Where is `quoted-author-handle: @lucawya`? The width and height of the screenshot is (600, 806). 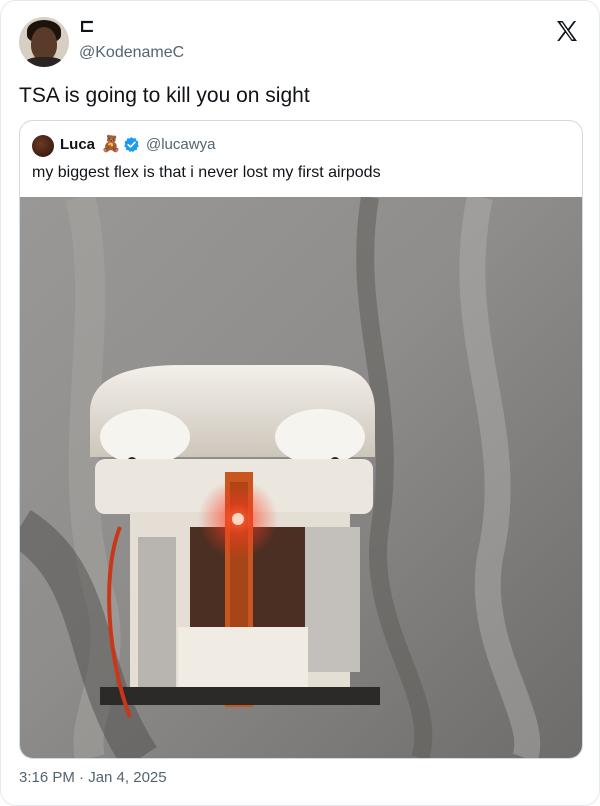 quoted-author-handle: @lucawya is located at coordinates (180, 144).